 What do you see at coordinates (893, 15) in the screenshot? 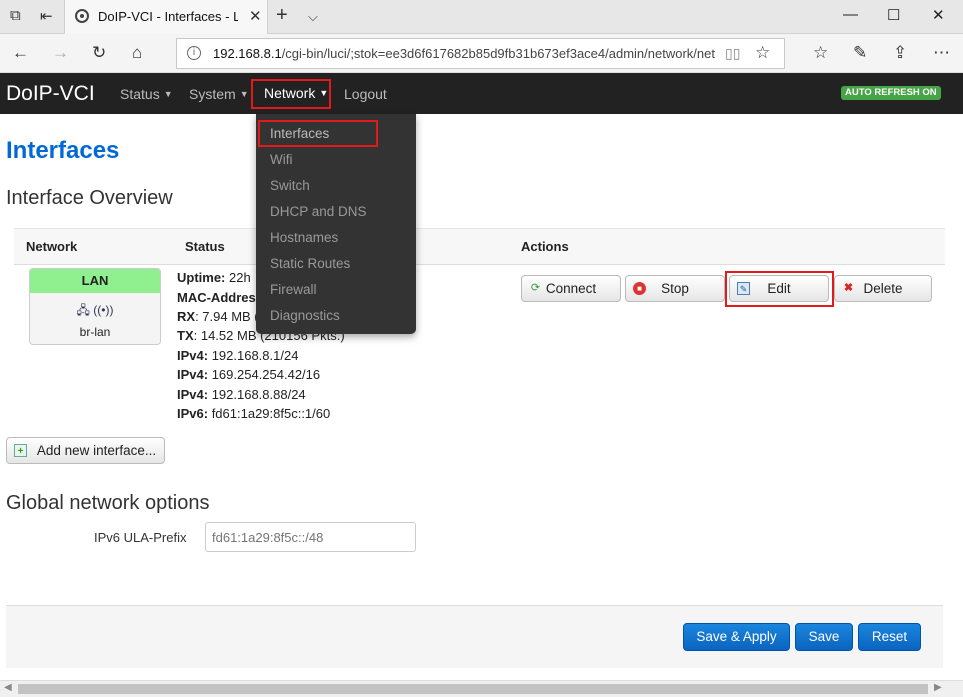
I see `maximize-icon: ☐` at bounding box center [893, 15].